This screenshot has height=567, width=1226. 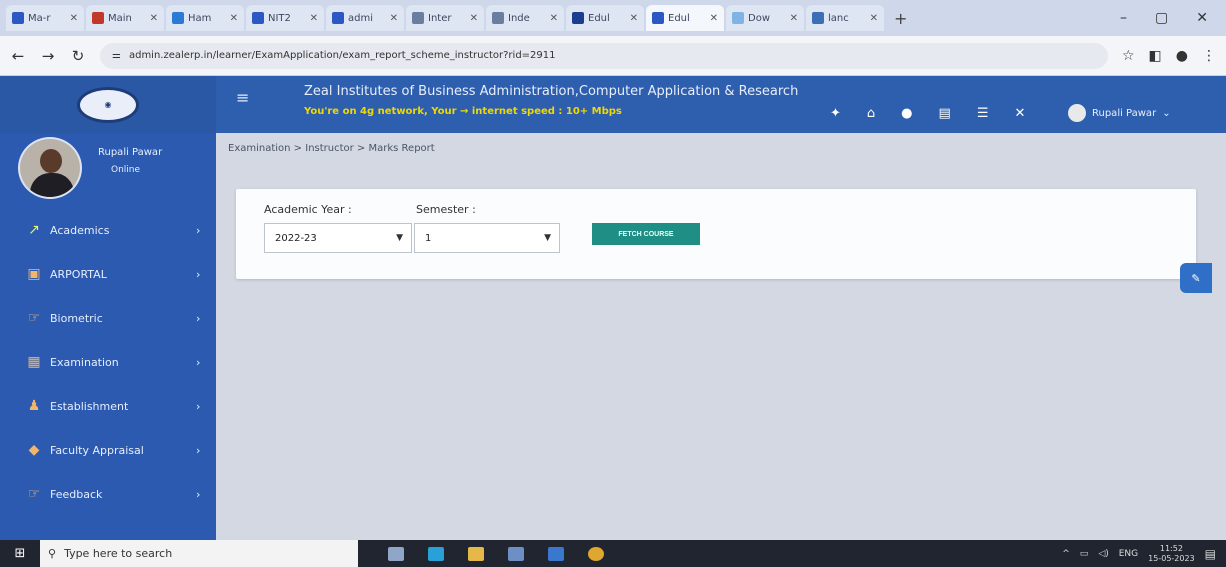 I want to click on file-explorer-icon, so click(x=476, y=553).